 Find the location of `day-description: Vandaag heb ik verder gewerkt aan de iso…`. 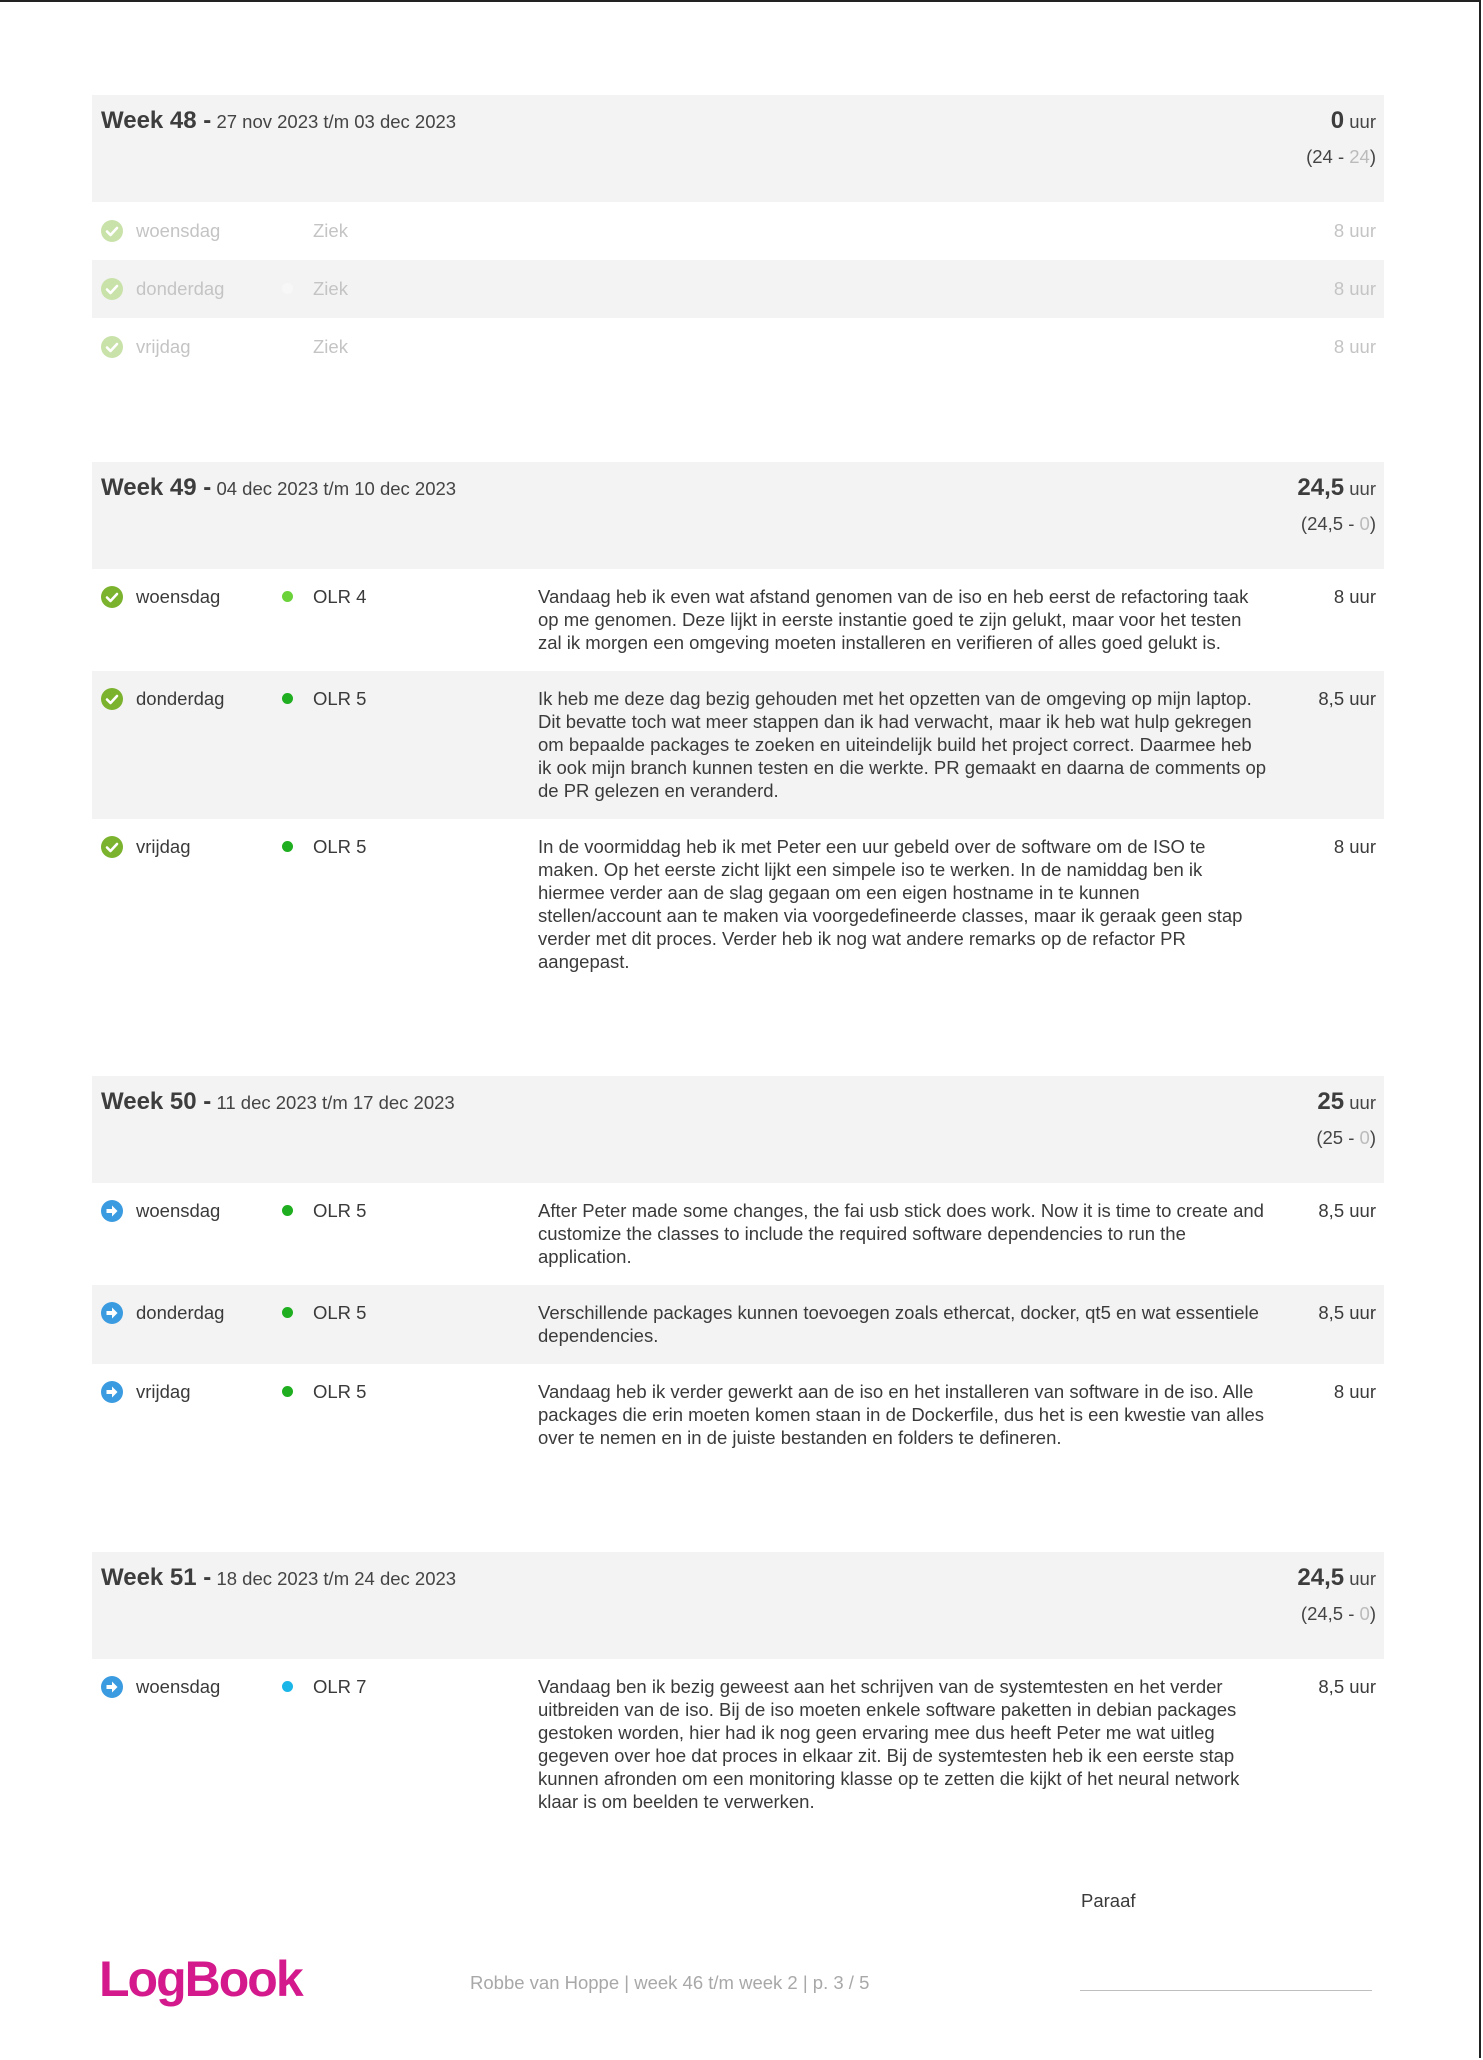

day-description: Vandaag heb ik verder gewerkt aan de iso… is located at coordinates (901, 1414).